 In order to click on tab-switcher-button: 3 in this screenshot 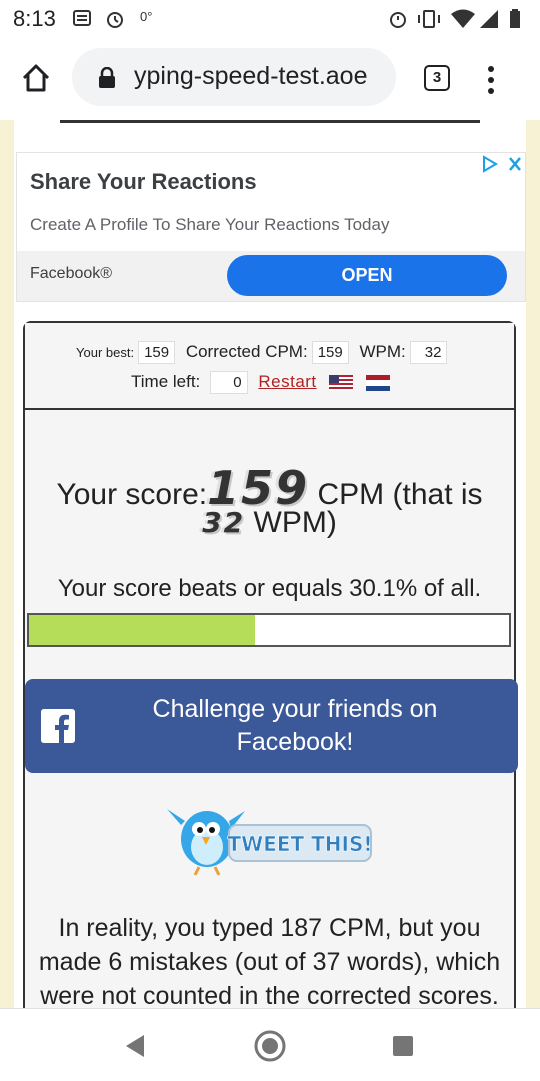, I will do `click(437, 78)`.